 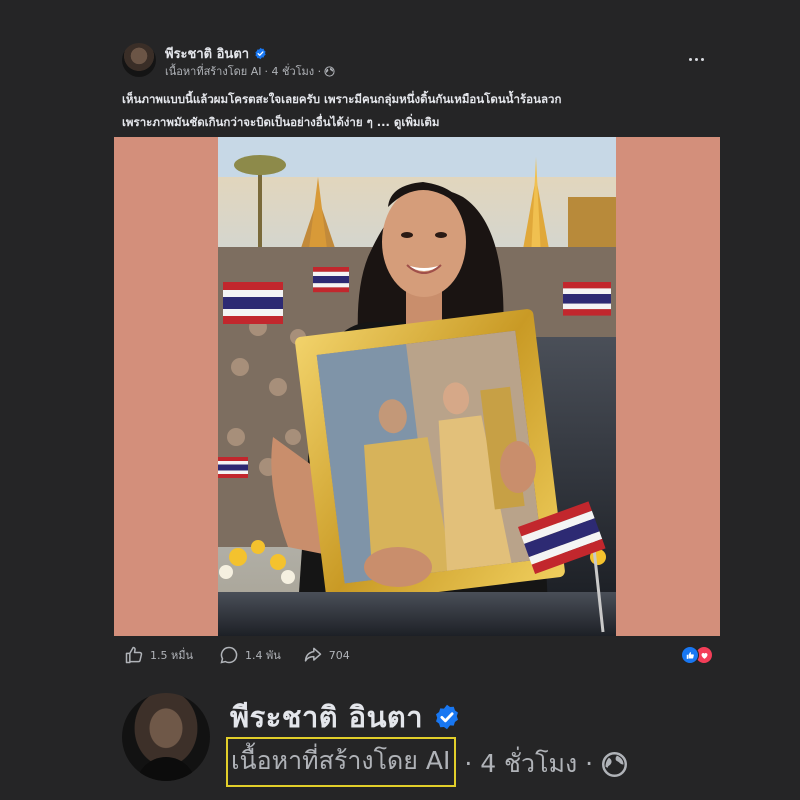 What do you see at coordinates (166, 737) in the screenshot?
I see `author-avatar-zoomed` at bounding box center [166, 737].